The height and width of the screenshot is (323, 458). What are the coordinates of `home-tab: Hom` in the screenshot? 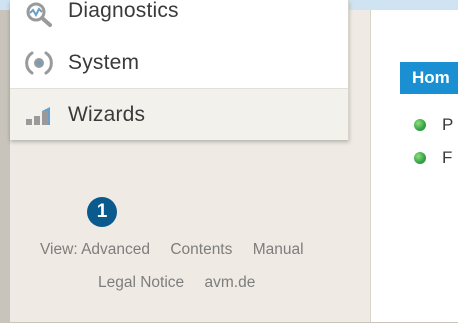 It's located at (429, 78).